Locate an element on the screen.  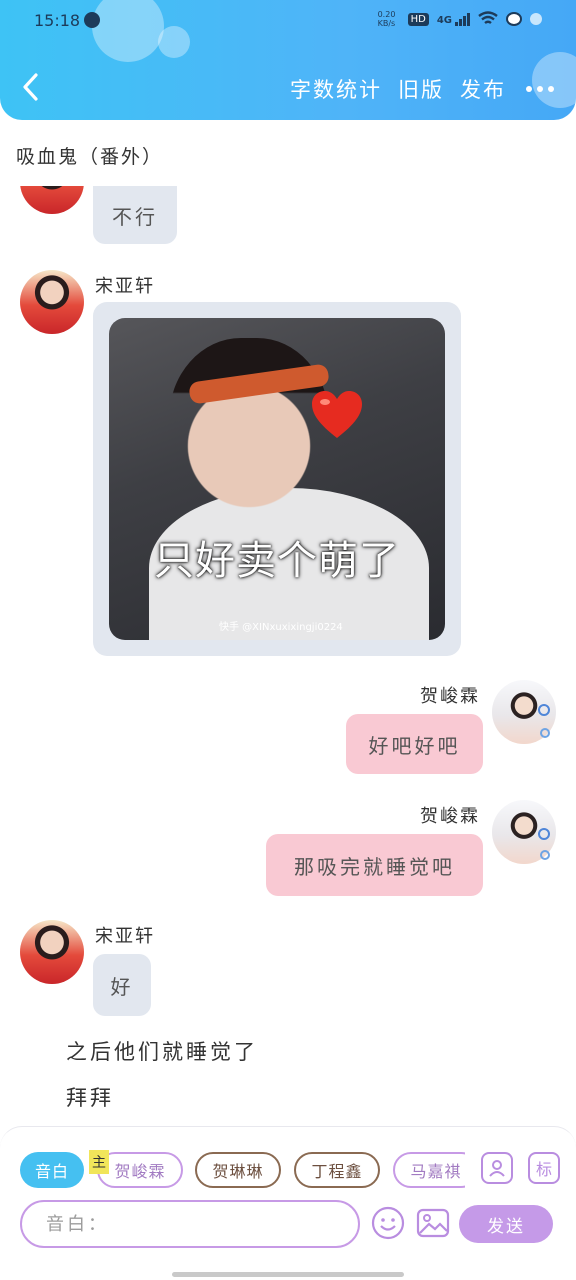
sticker-image: 只好卖个萌了 快手 @XINxuxixingji0224 is located at coordinates (277, 479).